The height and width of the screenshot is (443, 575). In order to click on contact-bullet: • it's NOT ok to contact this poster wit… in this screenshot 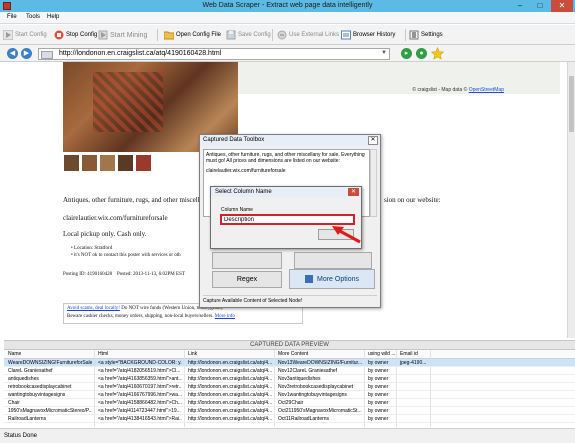, I will do `click(126, 255)`.